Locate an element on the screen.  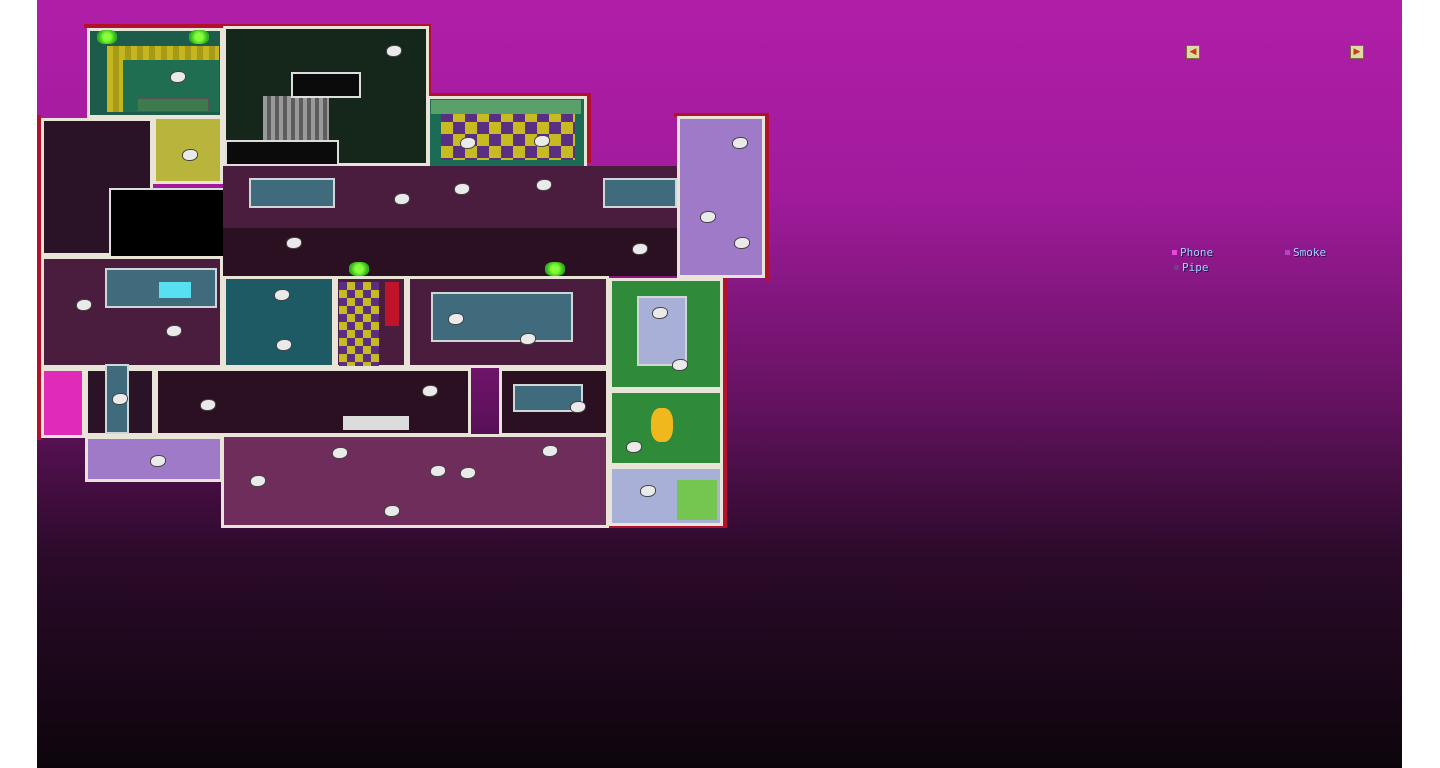
arrow-right-icon: ▶ is located at coordinates (1357, 51).